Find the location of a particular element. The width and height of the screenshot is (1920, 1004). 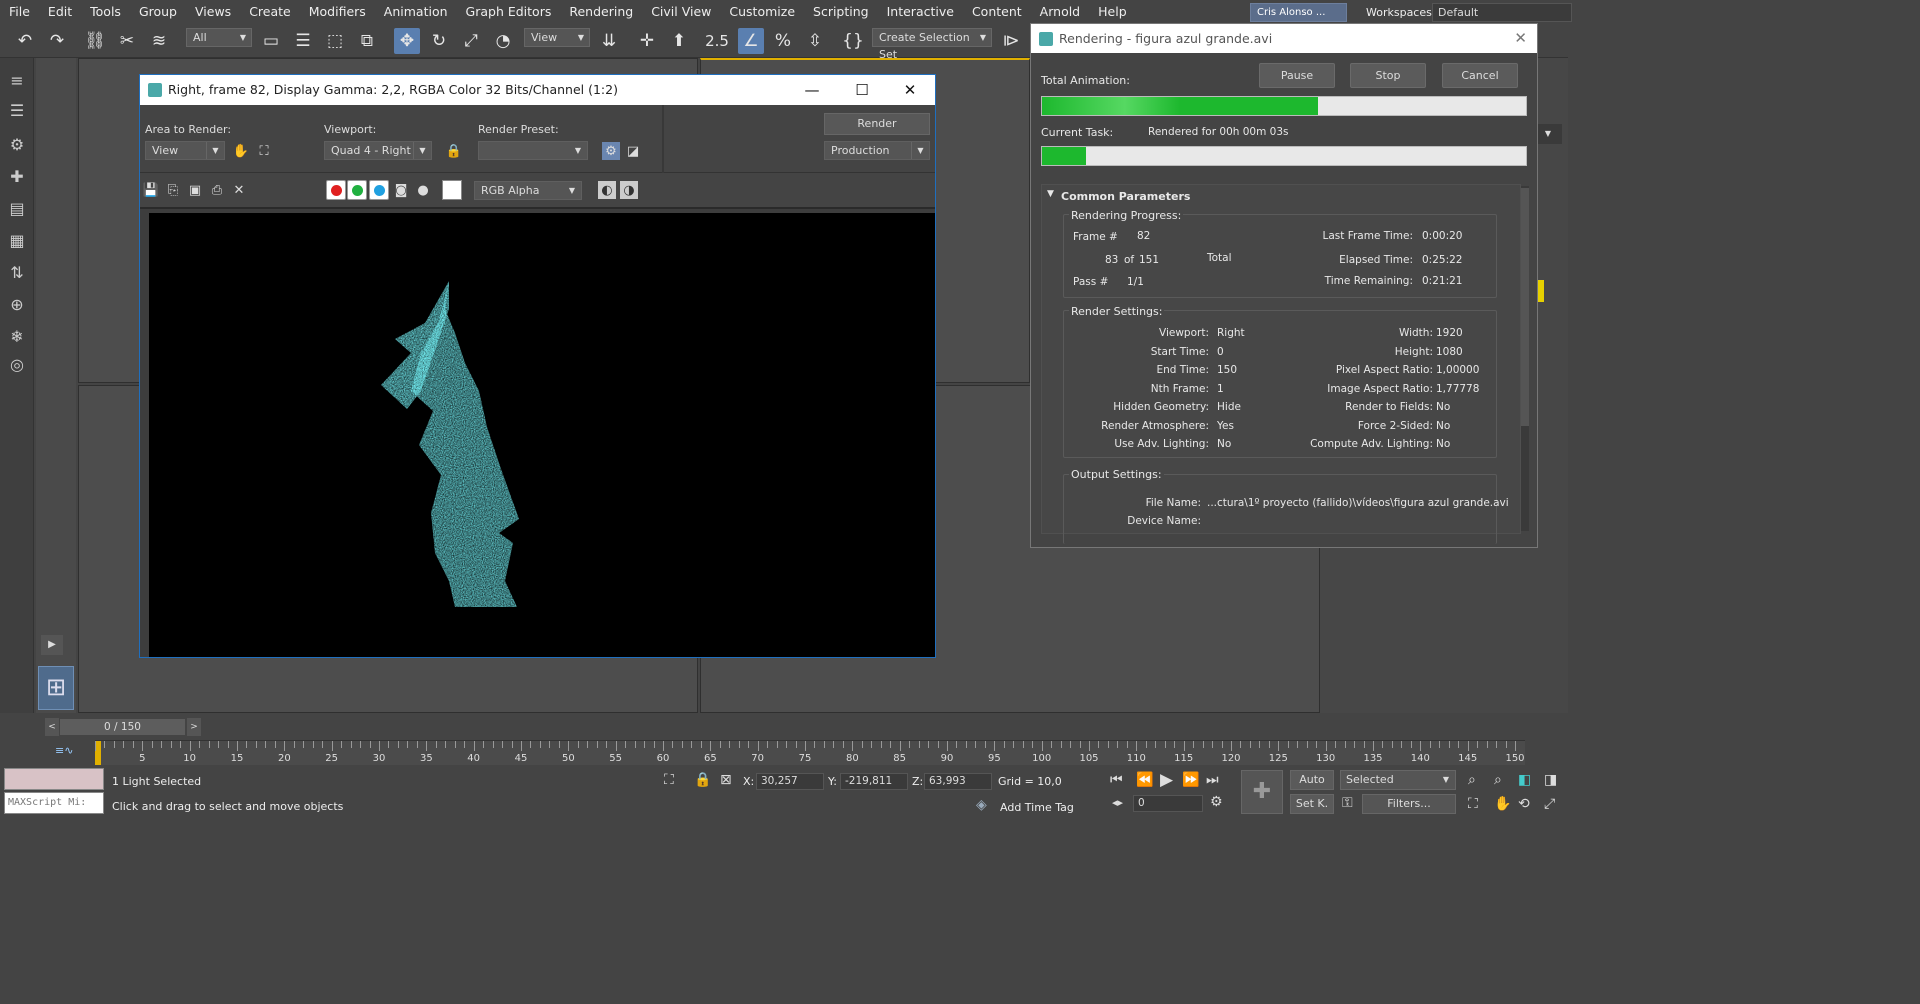

menu-tools: Tools is located at coordinates (105, 12).